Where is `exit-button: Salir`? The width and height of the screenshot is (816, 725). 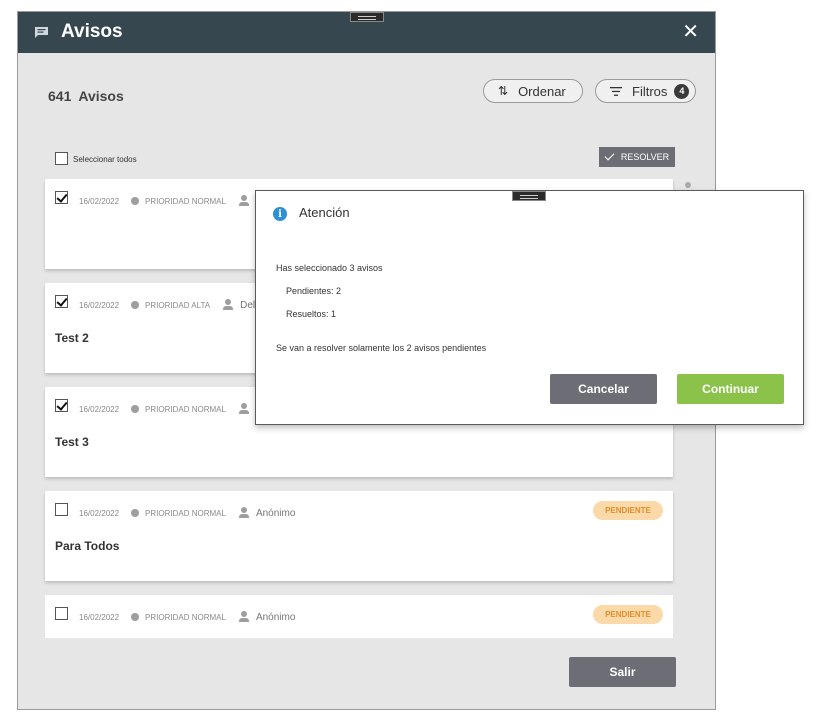 exit-button: Salir is located at coordinates (622, 672).